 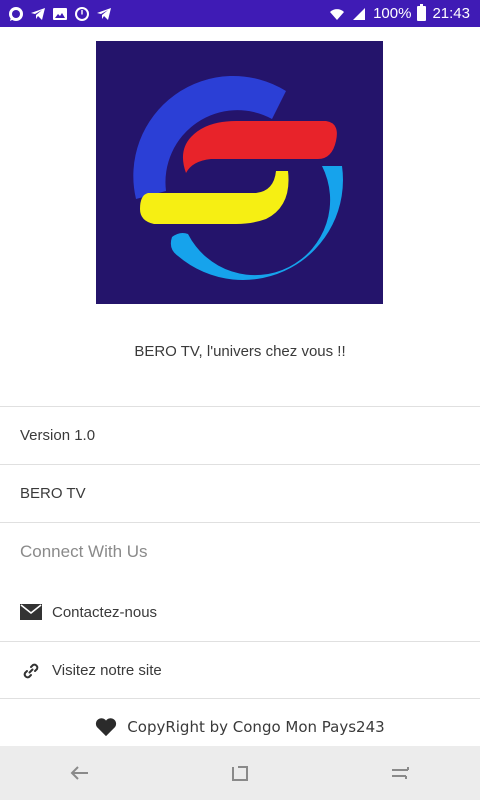 What do you see at coordinates (337, 14) in the screenshot?
I see `wifi-icon` at bounding box center [337, 14].